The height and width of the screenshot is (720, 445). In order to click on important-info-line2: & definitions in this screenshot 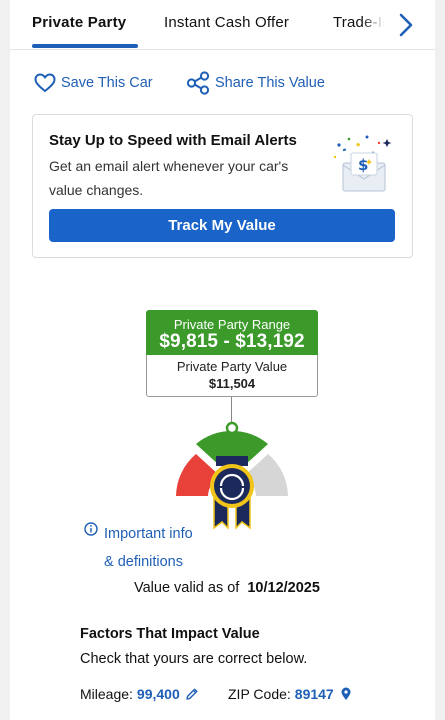, I will do `click(143, 562)`.